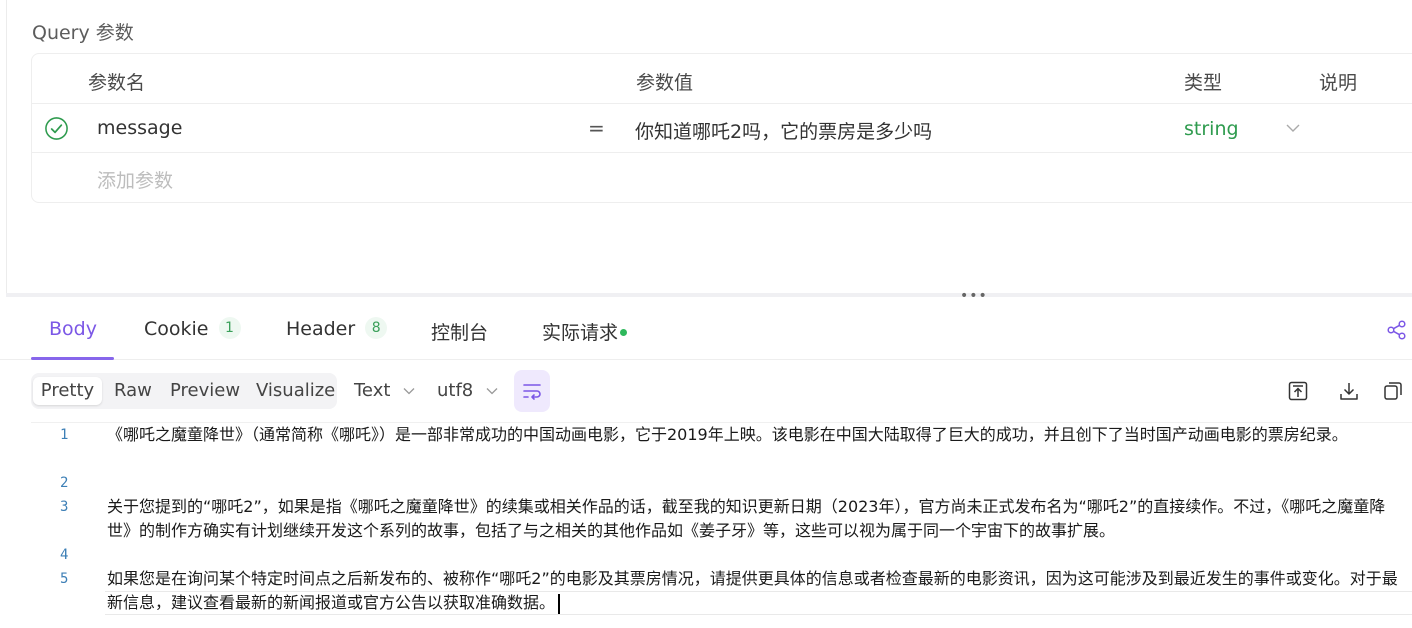 Image resolution: width=1412 pixels, height=628 pixels. I want to click on tab-cookie: Cookie 1, so click(192, 328).